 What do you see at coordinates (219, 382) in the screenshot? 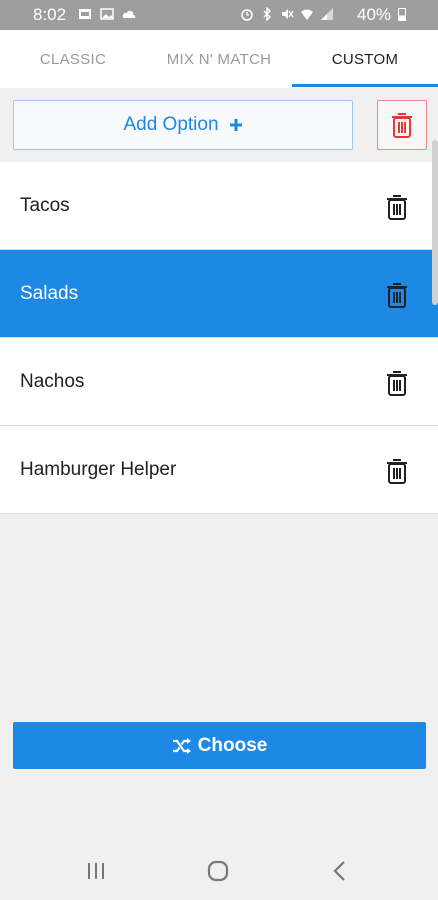
I see `list-item: Nachos` at bounding box center [219, 382].